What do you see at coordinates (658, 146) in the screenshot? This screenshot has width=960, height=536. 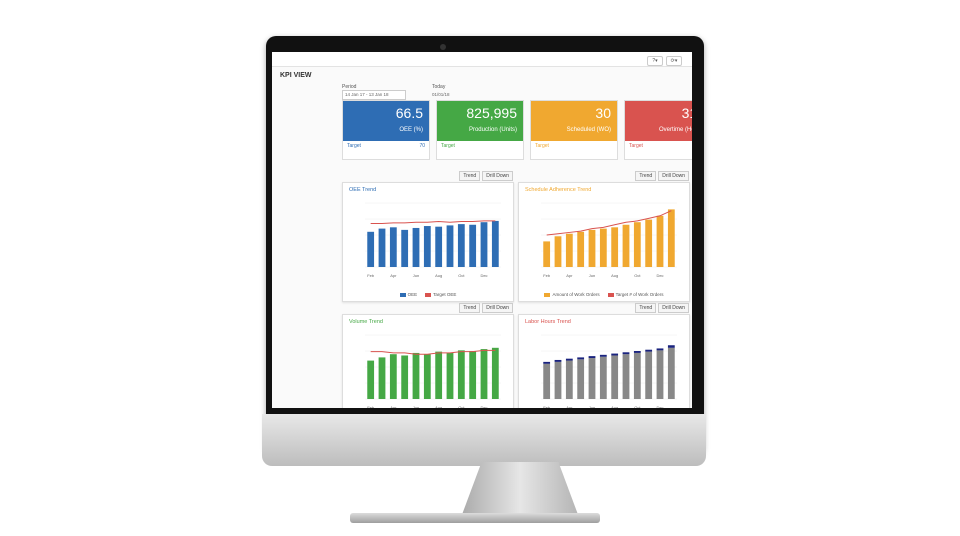 I see `kpi-footer: Target250` at bounding box center [658, 146].